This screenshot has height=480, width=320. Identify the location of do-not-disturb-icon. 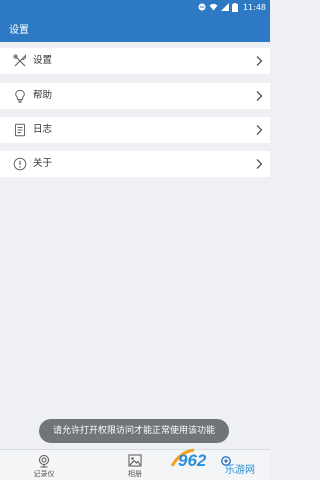
(202, 7).